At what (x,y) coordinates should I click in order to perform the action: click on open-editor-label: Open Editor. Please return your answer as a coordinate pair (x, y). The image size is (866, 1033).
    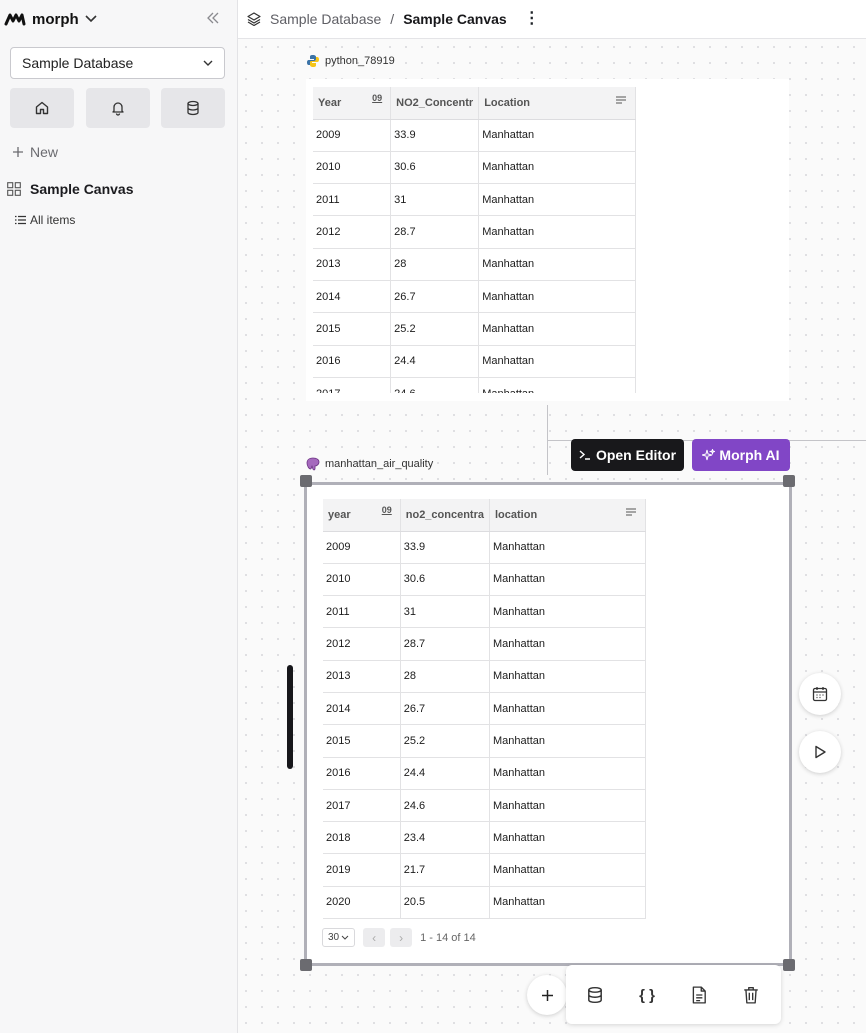
    Looking at the image, I should click on (636, 455).